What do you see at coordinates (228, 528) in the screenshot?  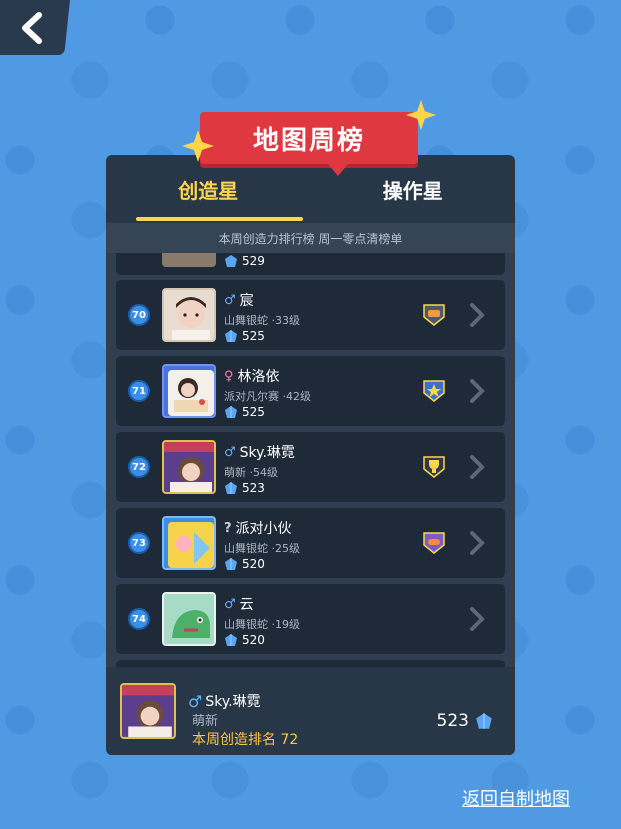 I see `gender-unknown-icon: ?` at bounding box center [228, 528].